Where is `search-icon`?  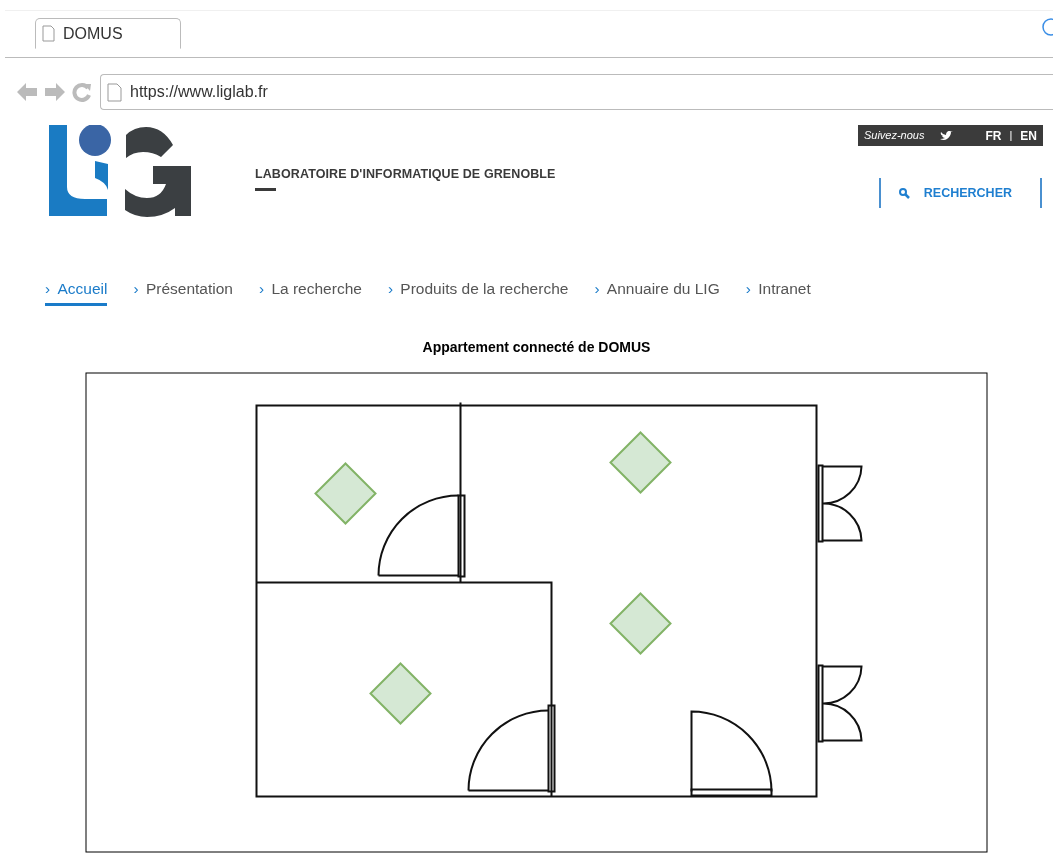
search-icon is located at coordinates (904, 193).